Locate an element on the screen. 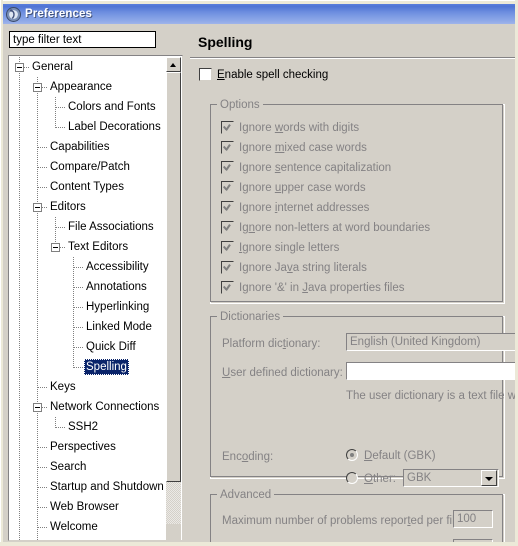 This screenshot has width=518, height=546. tree-item-label: Appearance is located at coordinates (81, 87).